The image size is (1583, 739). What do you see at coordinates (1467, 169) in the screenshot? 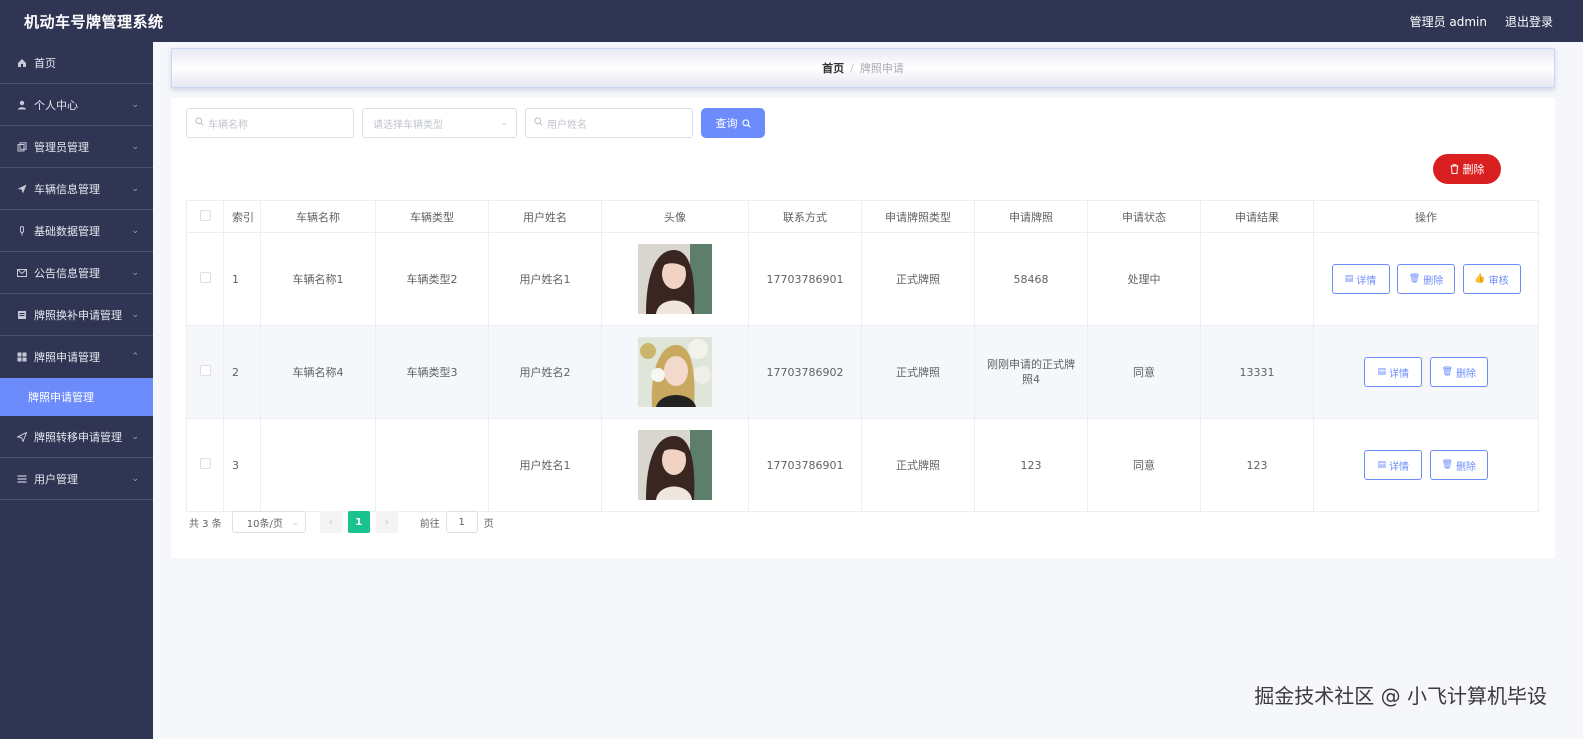
I see `batch-delete-button: 删除` at bounding box center [1467, 169].